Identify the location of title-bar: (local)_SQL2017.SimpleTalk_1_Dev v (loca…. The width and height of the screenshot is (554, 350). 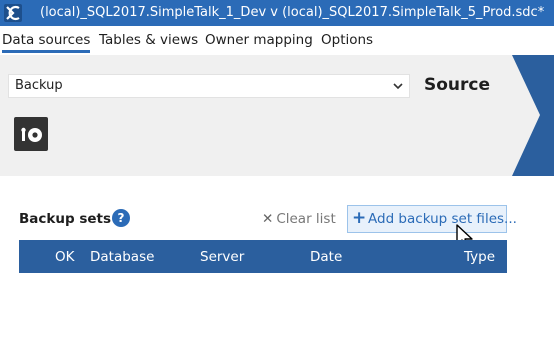
(277, 13).